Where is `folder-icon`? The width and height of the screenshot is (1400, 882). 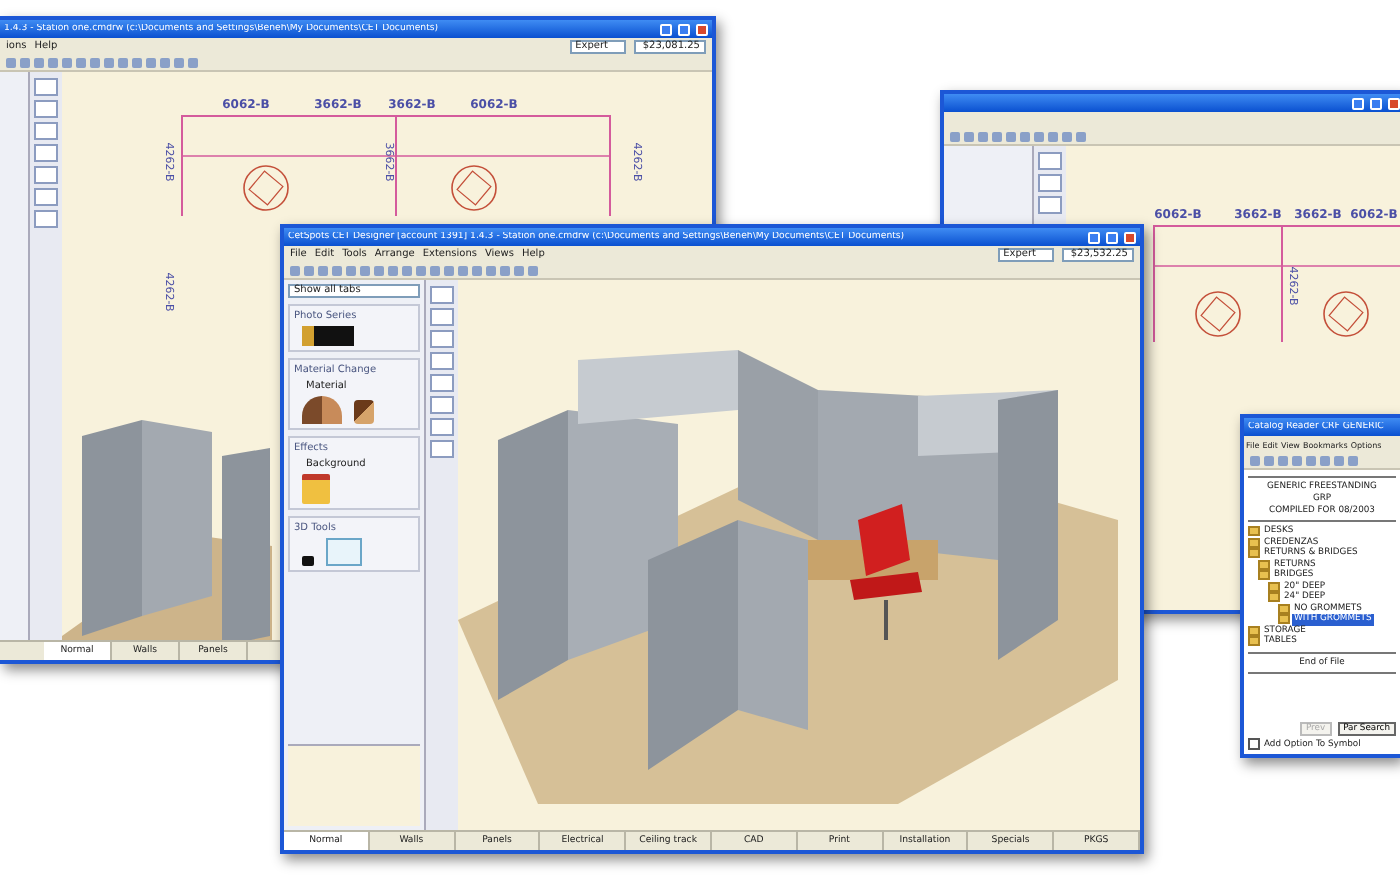 folder-icon is located at coordinates (316, 489).